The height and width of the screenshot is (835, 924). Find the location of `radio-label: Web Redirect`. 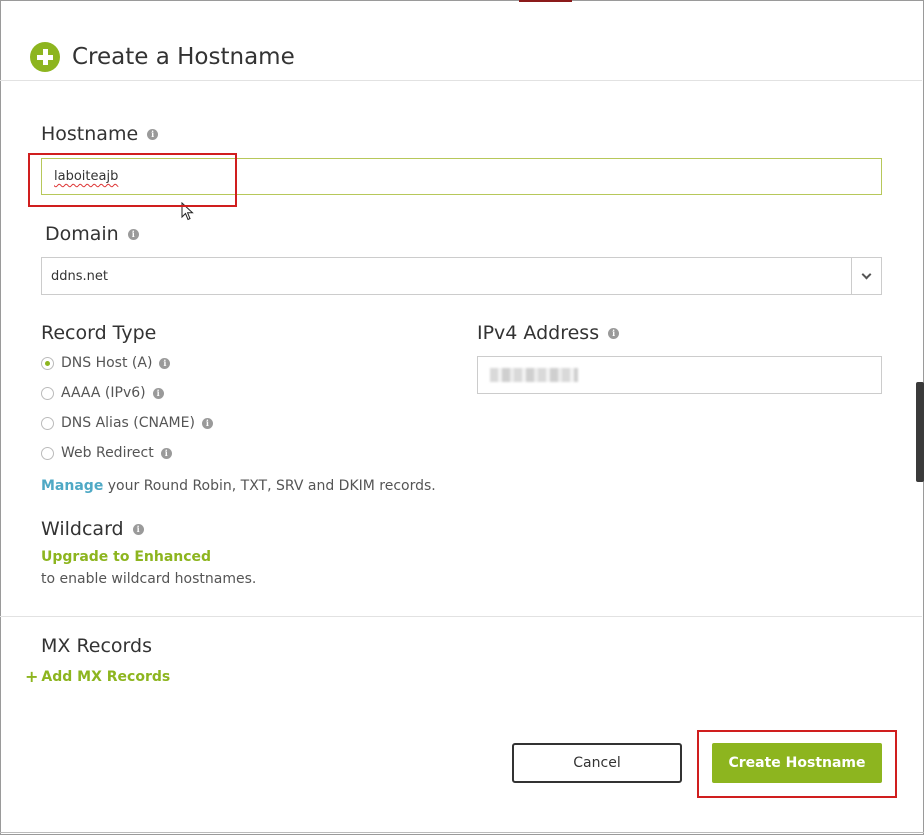

radio-label: Web Redirect is located at coordinates (107, 453).